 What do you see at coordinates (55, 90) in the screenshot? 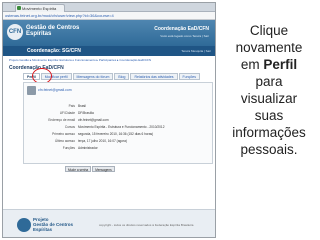
I see `profile-email: cfn.feinet@gmail.com` at bounding box center [55, 90].